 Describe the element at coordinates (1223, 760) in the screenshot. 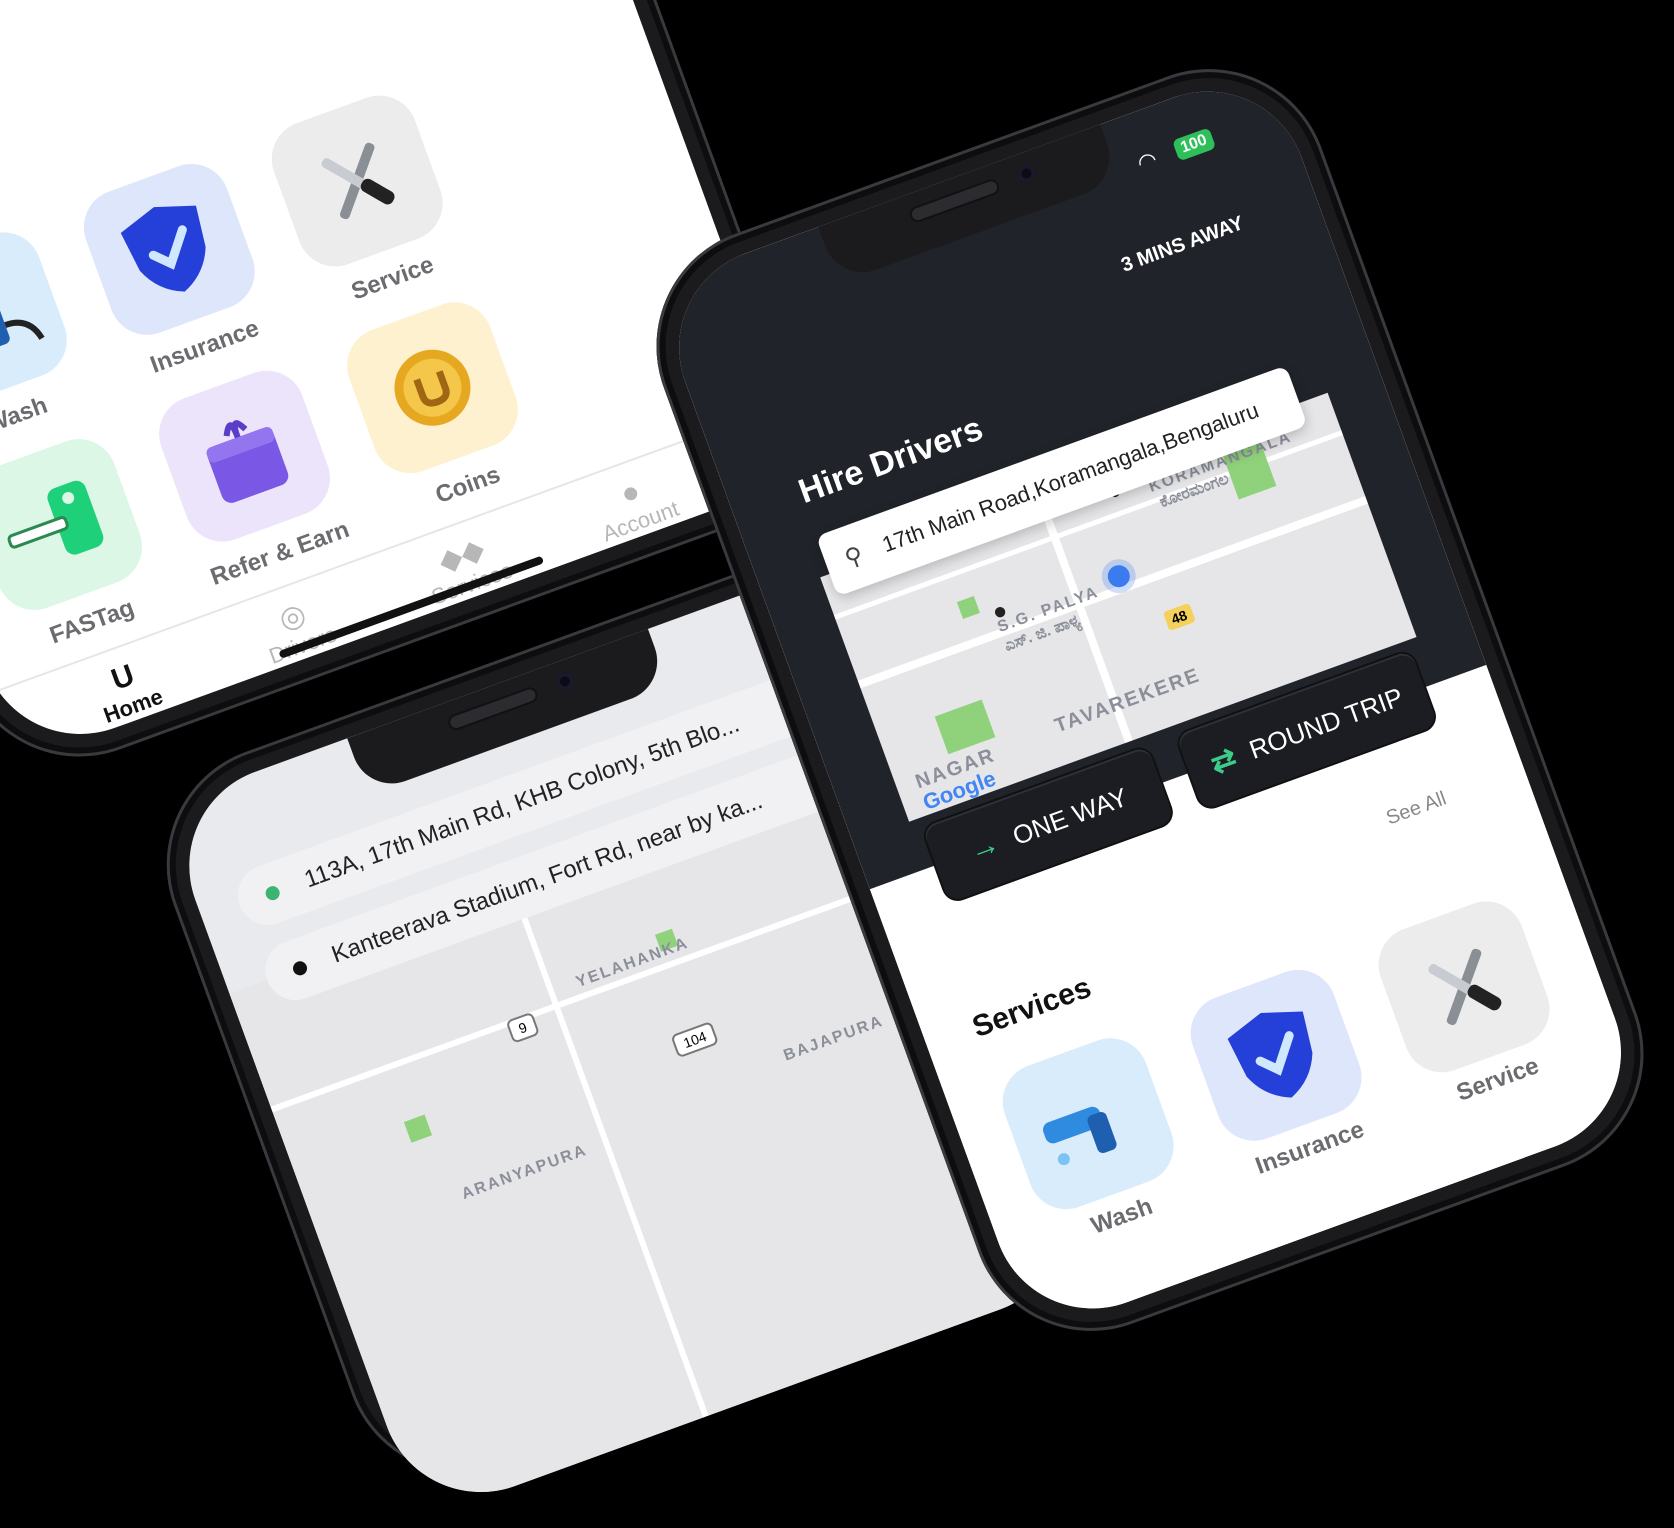

I see `swap-arrows-icon: ⇄` at that location.